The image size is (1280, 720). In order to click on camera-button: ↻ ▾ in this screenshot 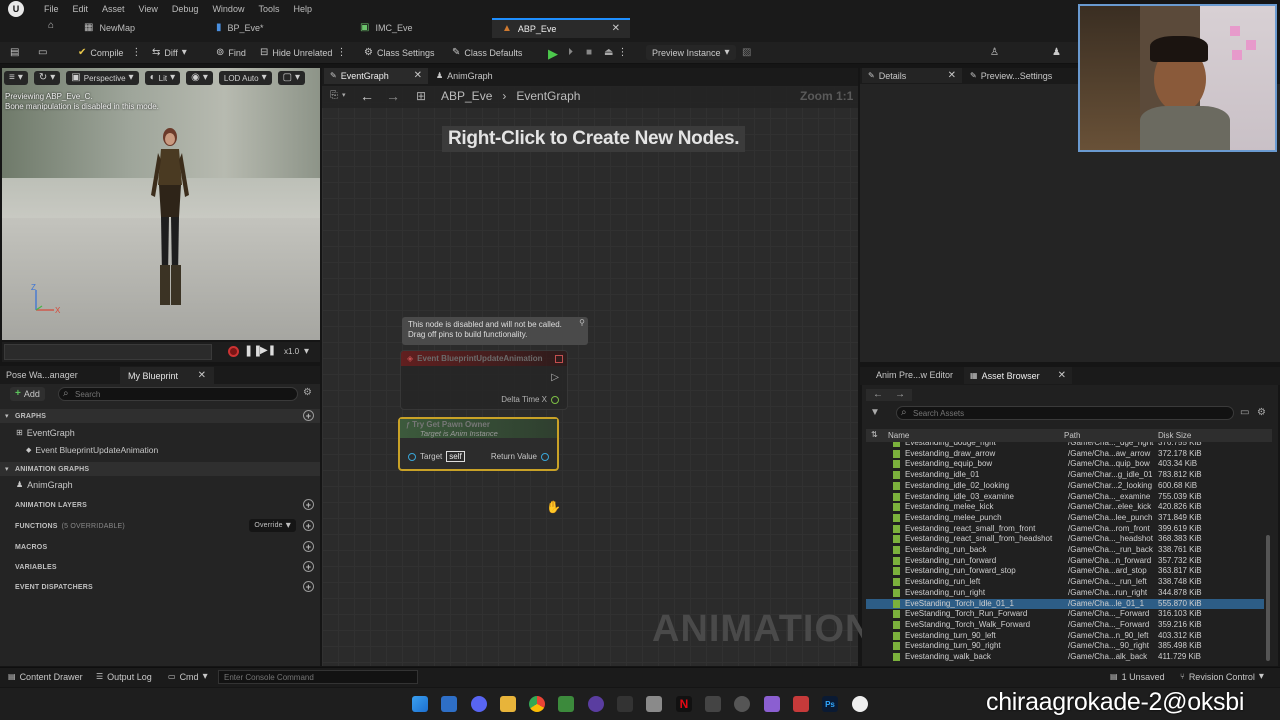, I will do `click(47, 78)`.